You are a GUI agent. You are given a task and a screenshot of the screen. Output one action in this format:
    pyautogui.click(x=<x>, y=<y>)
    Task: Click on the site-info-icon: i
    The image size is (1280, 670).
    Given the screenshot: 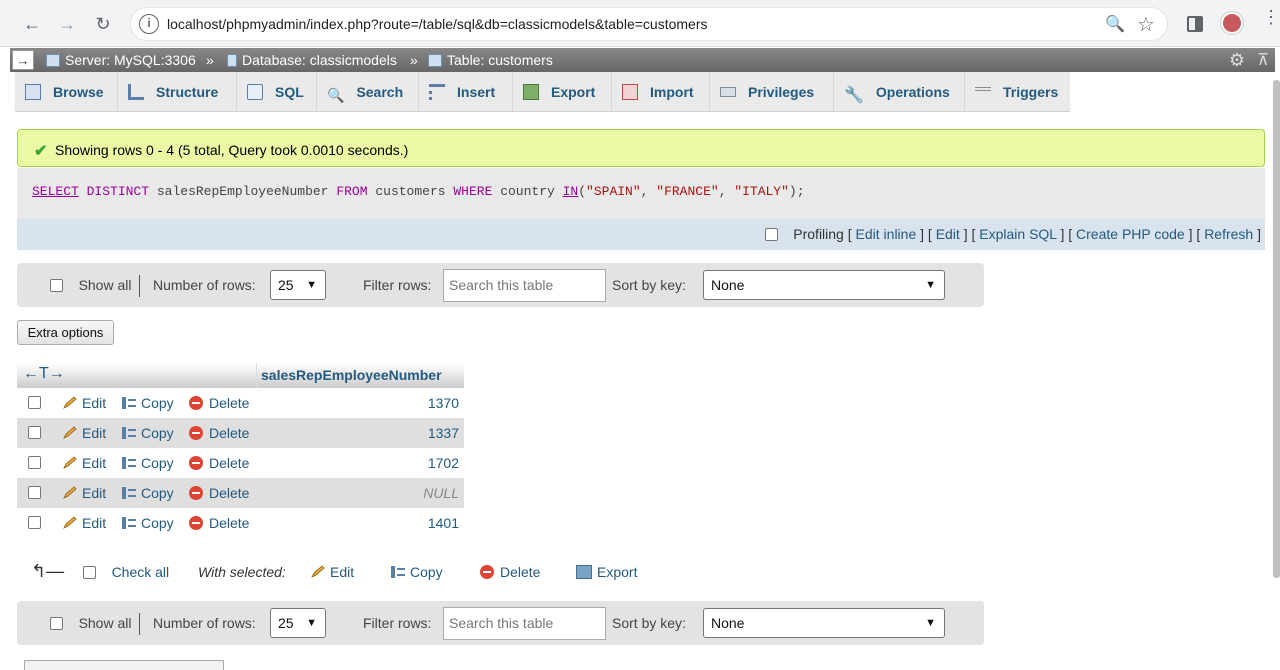 What is the action you would take?
    pyautogui.click(x=149, y=24)
    